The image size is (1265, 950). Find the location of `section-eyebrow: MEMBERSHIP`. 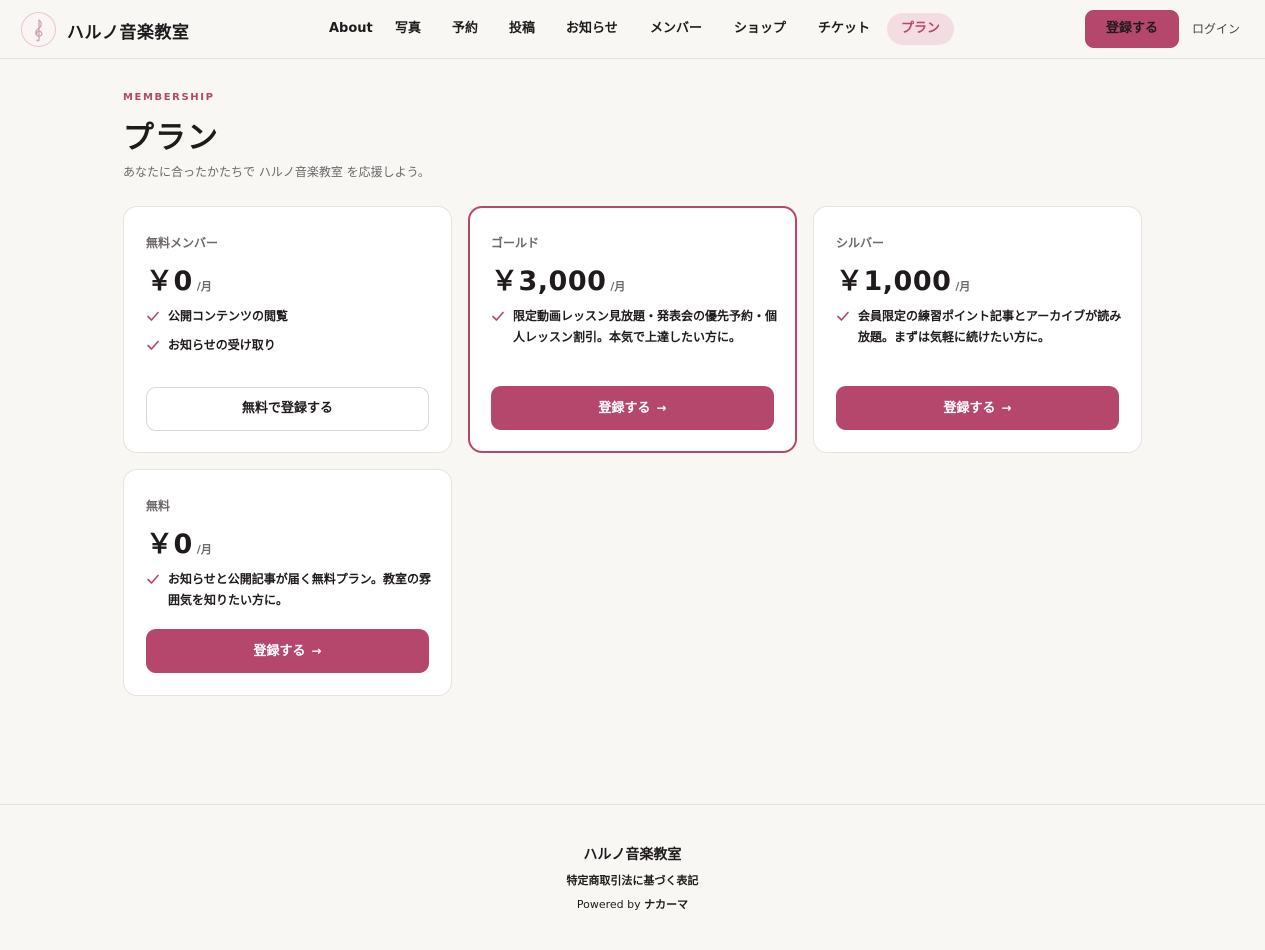

section-eyebrow: MEMBERSHIP is located at coordinates (169, 97).